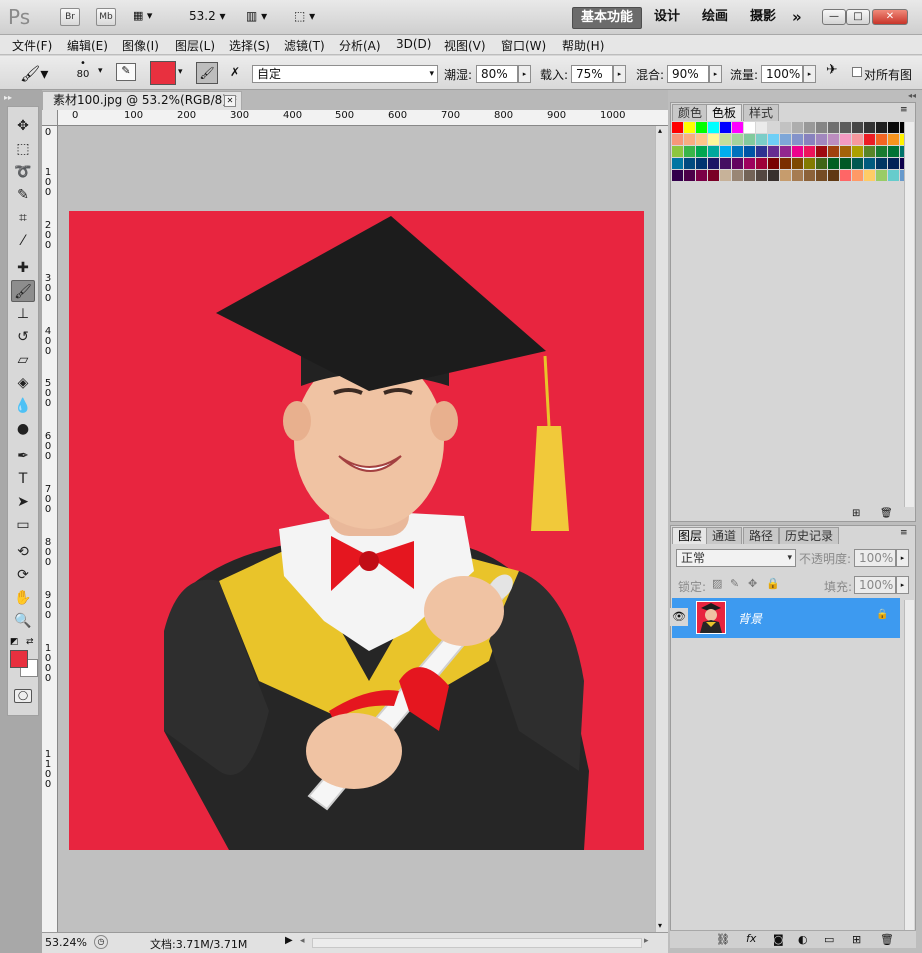  I want to click on workspace-essentials: 基本功能, so click(607, 18).